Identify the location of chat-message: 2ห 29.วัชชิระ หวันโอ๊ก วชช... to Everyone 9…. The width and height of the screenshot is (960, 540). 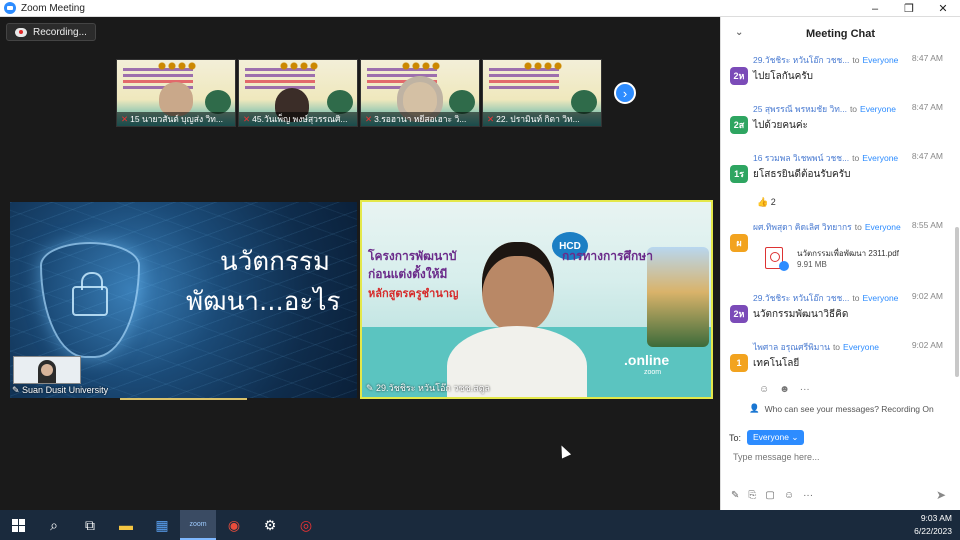
(840, 307).